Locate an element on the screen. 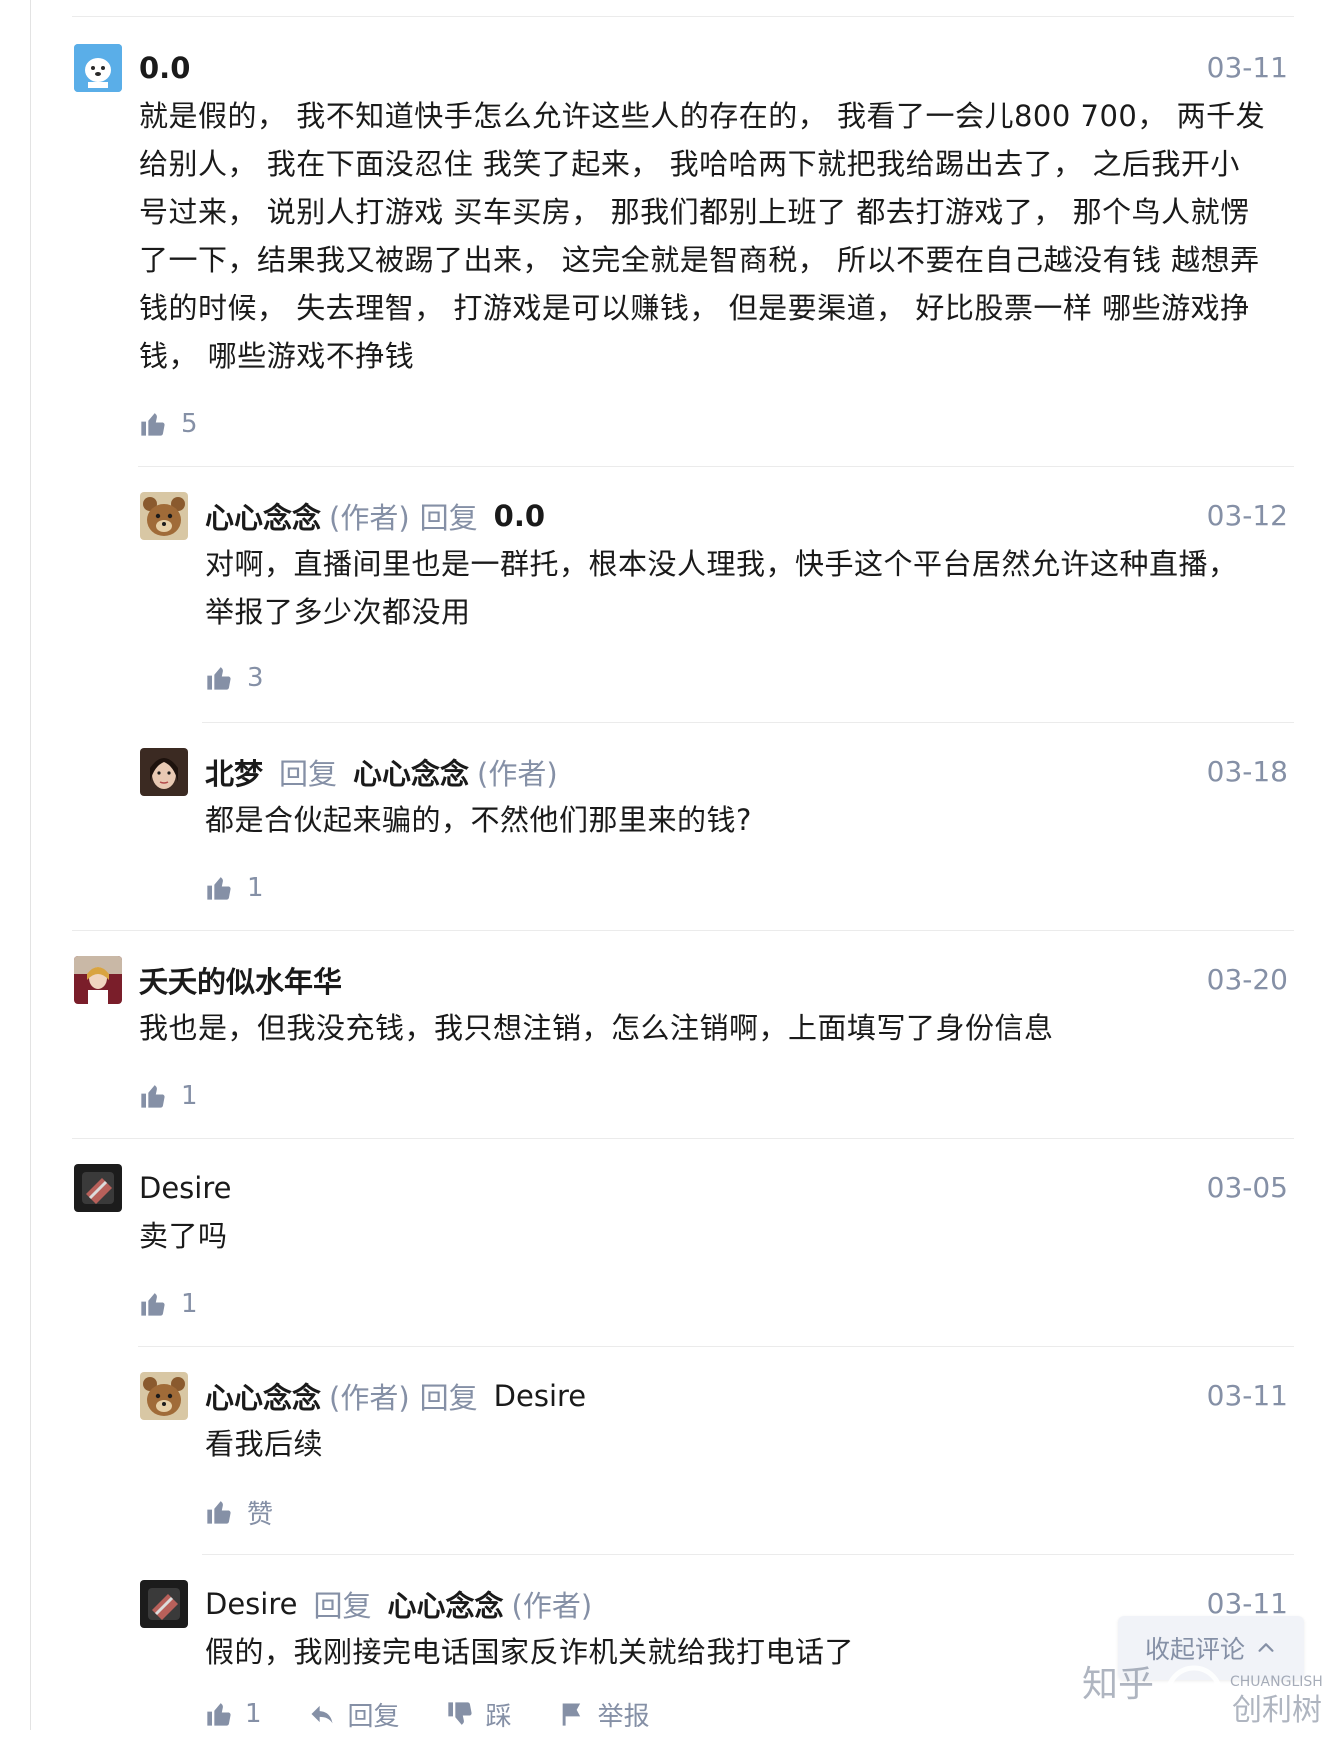 The width and height of the screenshot is (1326, 1740). author-name: 夭夭的似水年华 is located at coordinates (240, 980).